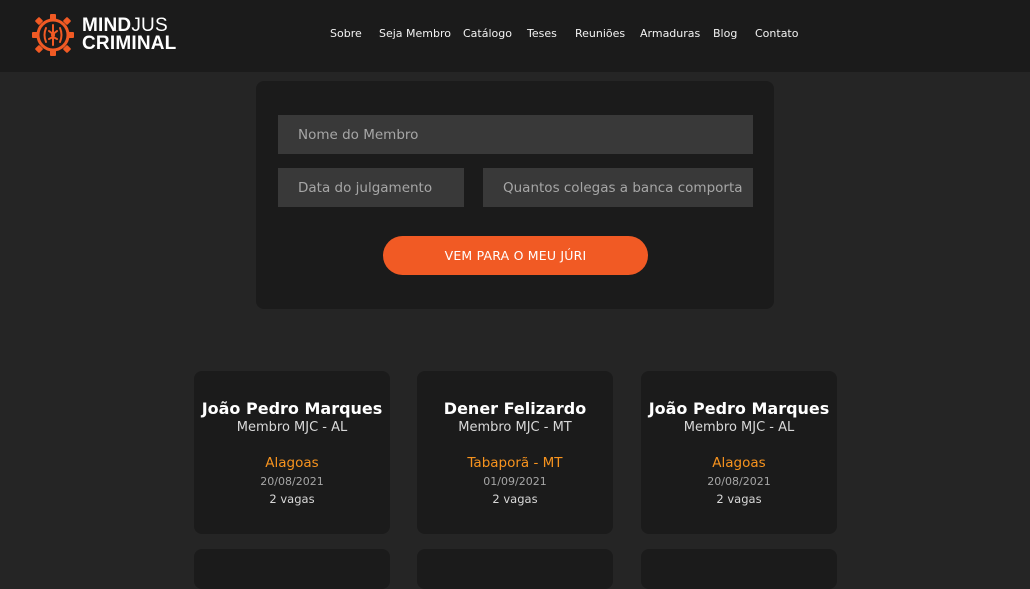 The height and width of the screenshot is (589, 1030). I want to click on card-member-name: Dener Felizardo, so click(515, 408).